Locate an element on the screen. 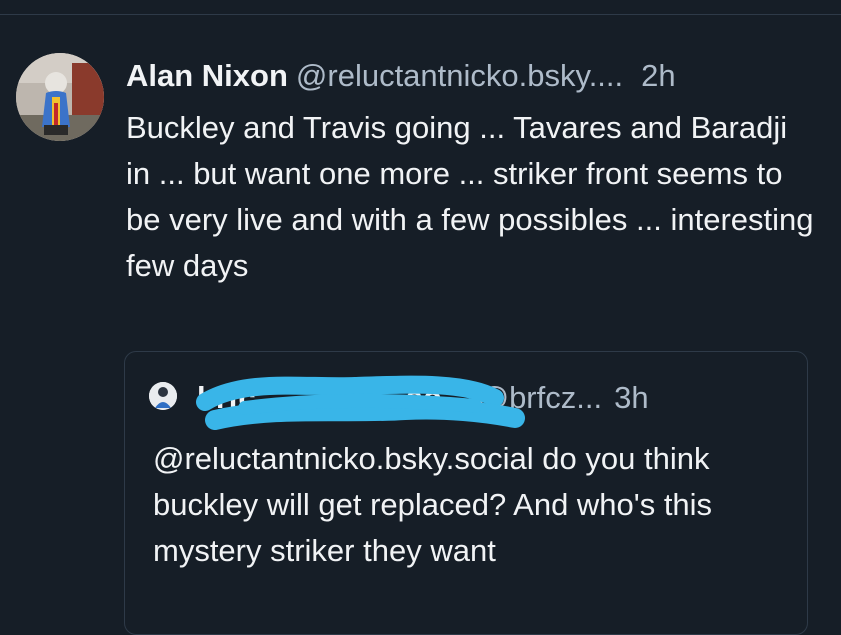 Image resolution: width=841 pixels, height=635 pixels. post-header: Alan Nixon @reluctantnicko.bsky.... 2h is located at coordinates (401, 76).